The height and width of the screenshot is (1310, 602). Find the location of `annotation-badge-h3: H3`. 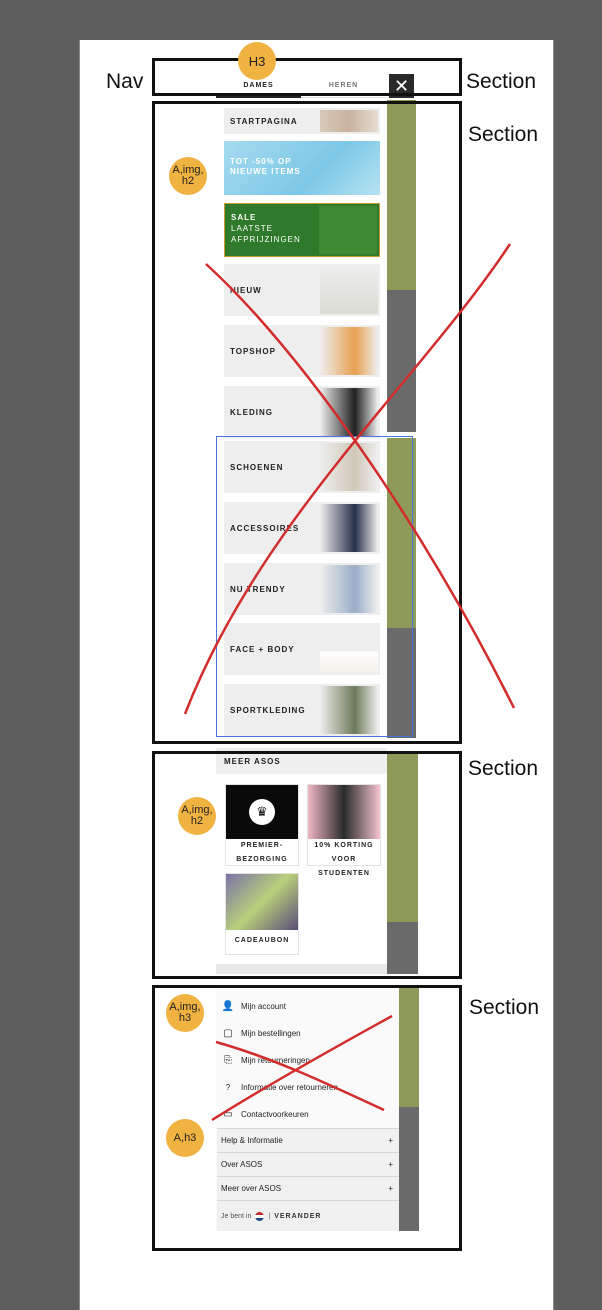

annotation-badge-h3: H3 is located at coordinates (257, 61).